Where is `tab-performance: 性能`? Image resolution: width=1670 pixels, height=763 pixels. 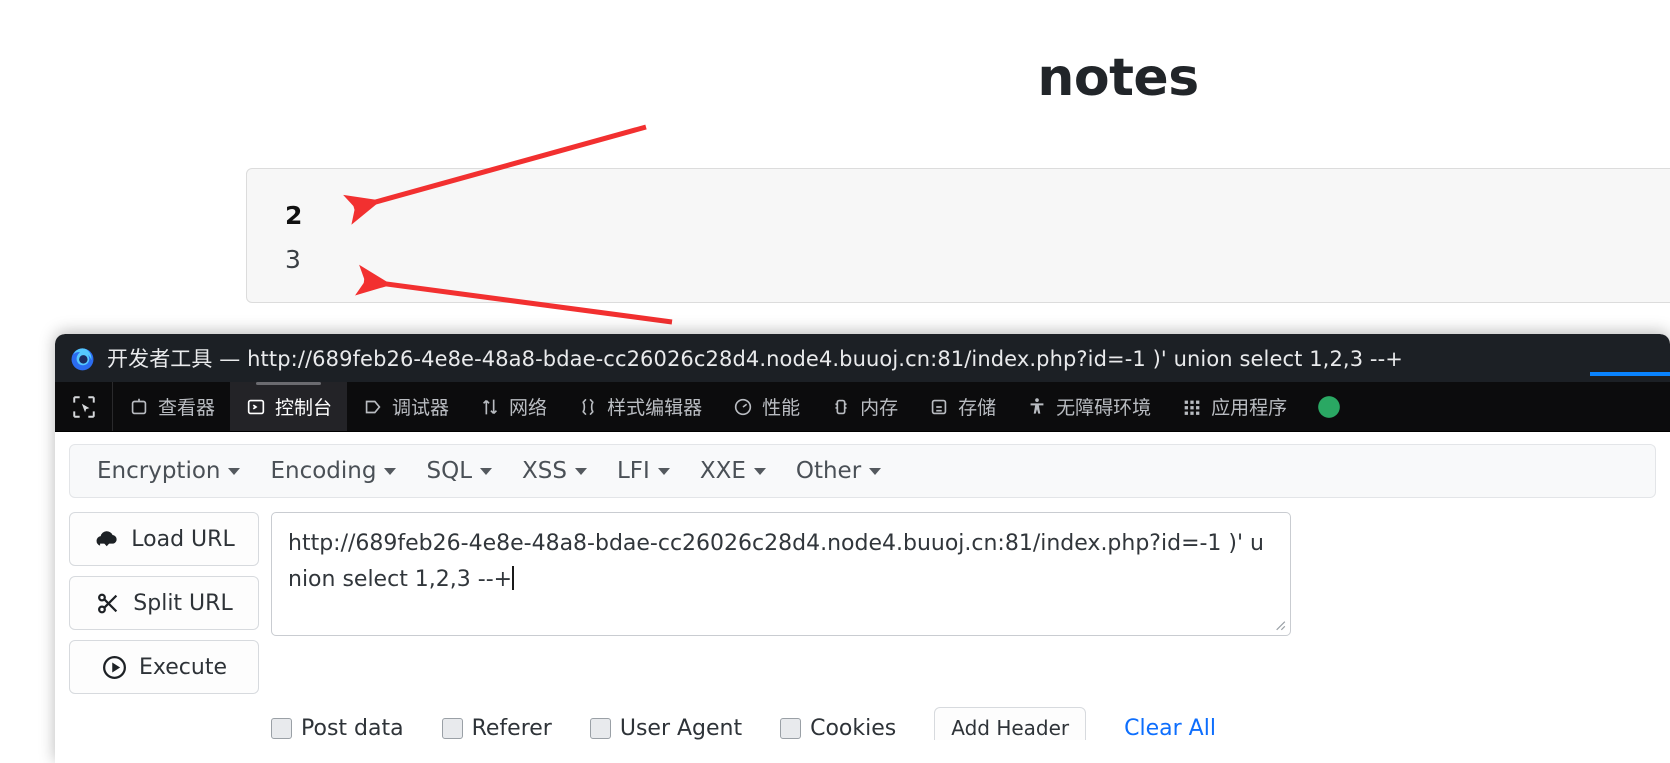
tab-performance: 性能 is located at coordinates (766, 406).